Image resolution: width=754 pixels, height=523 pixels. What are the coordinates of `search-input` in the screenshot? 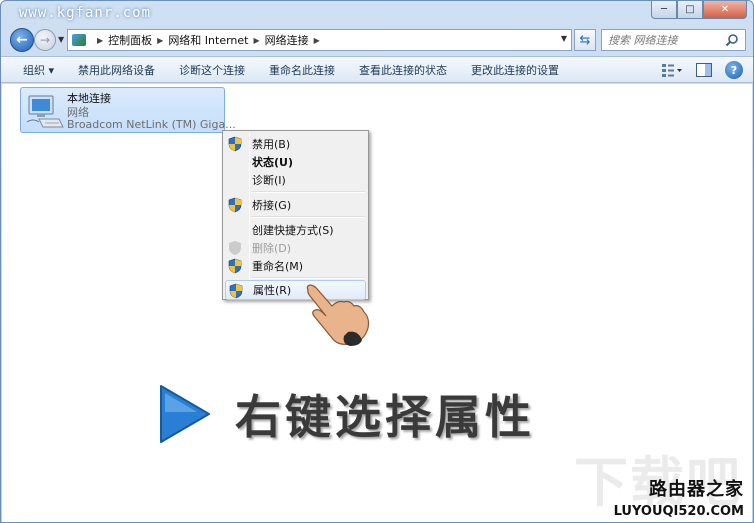 It's located at (665, 40).